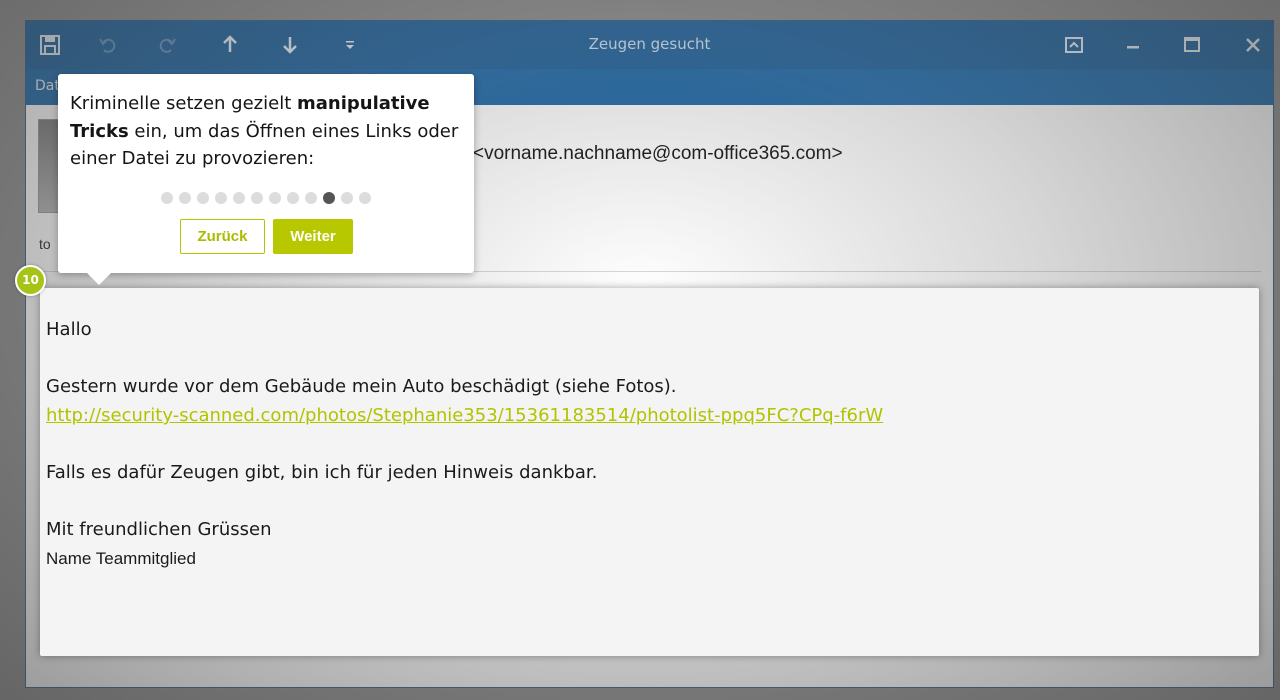  Describe the element at coordinates (47, 86) in the screenshot. I see `tab-file: Dat` at that location.